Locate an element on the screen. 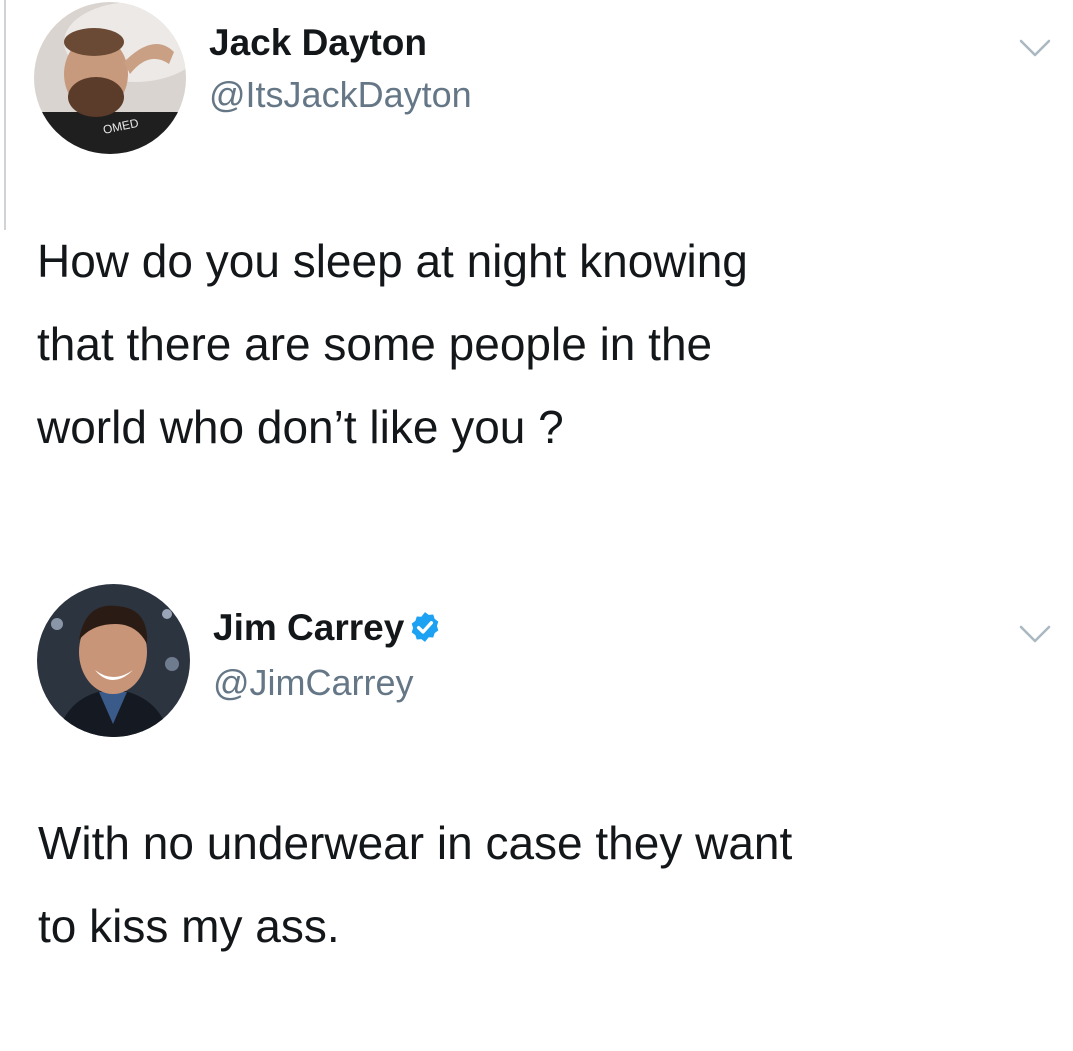 The width and height of the screenshot is (1073, 1051). avatar is located at coordinates (113, 660).